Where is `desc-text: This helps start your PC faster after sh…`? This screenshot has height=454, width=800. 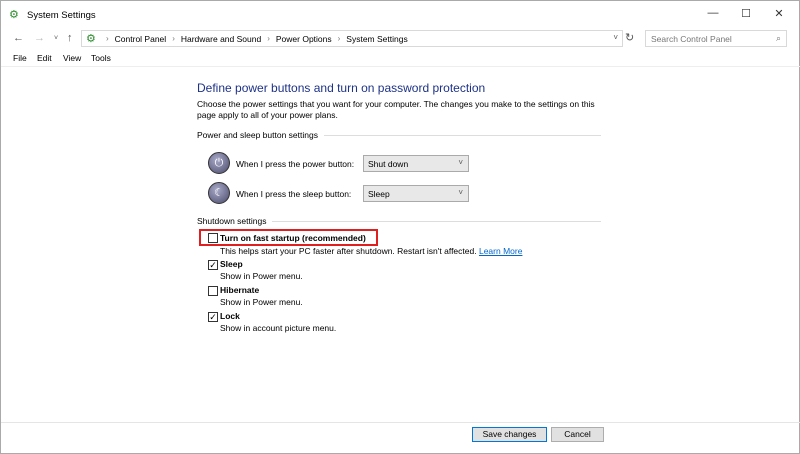 desc-text: This helps start your PC faster after sh… is located at coordinates (348, 251).